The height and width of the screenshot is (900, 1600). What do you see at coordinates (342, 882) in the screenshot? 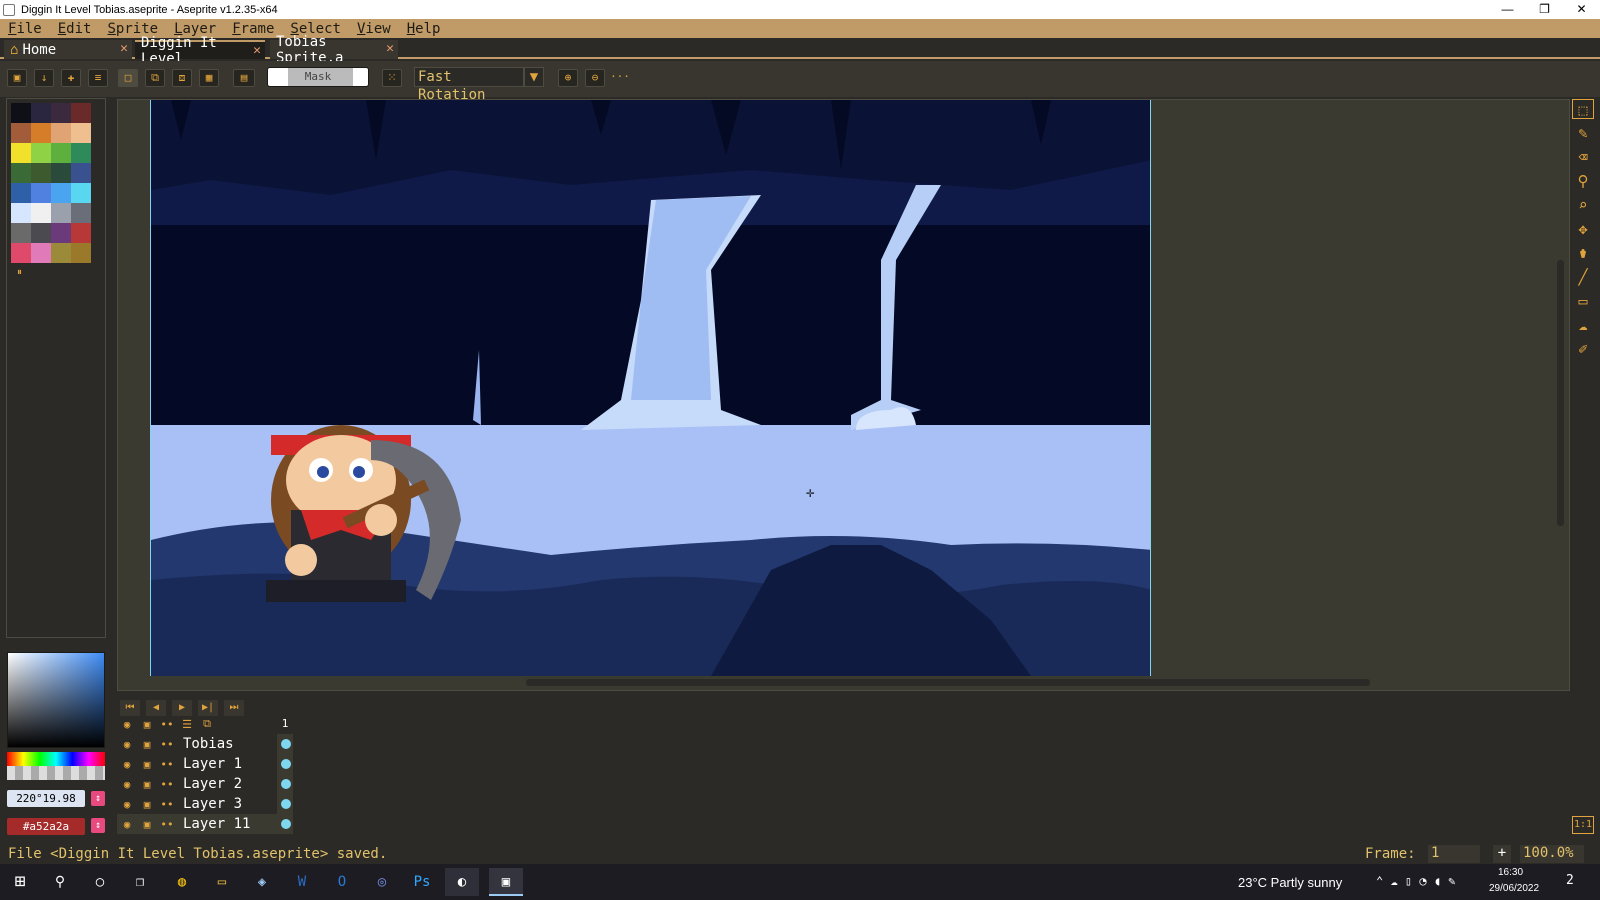
I see `outlook-icon: O` at bounding box center [342, 882].